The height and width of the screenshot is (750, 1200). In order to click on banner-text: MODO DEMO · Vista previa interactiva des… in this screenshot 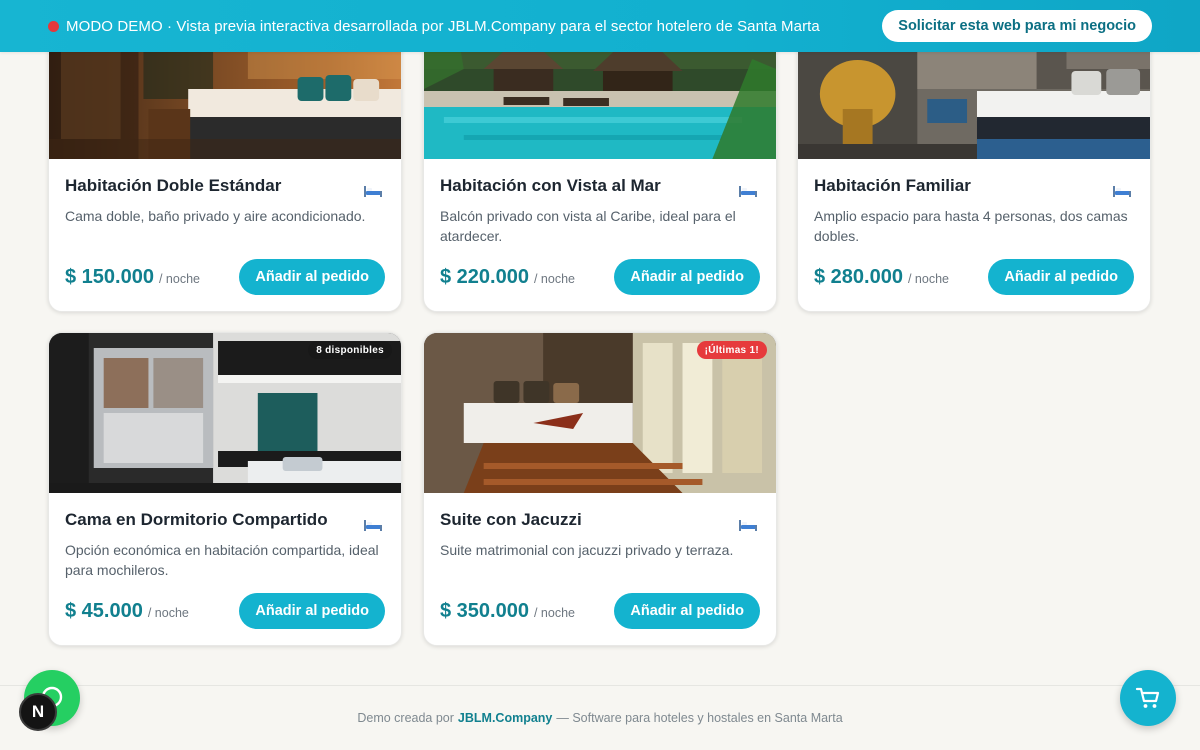, I will do `click(443, 26)`.